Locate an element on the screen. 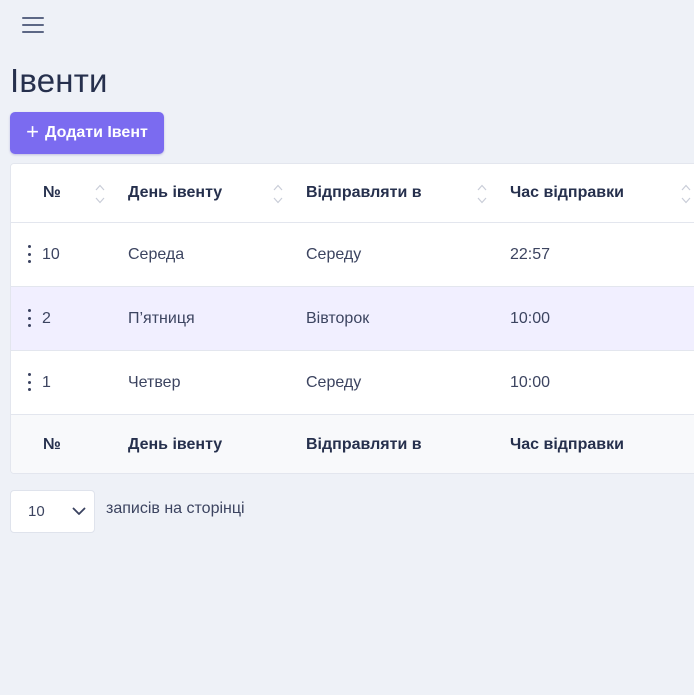 The image size is (694, 695). cell-number: 10 is located at coordinates (51, 254).